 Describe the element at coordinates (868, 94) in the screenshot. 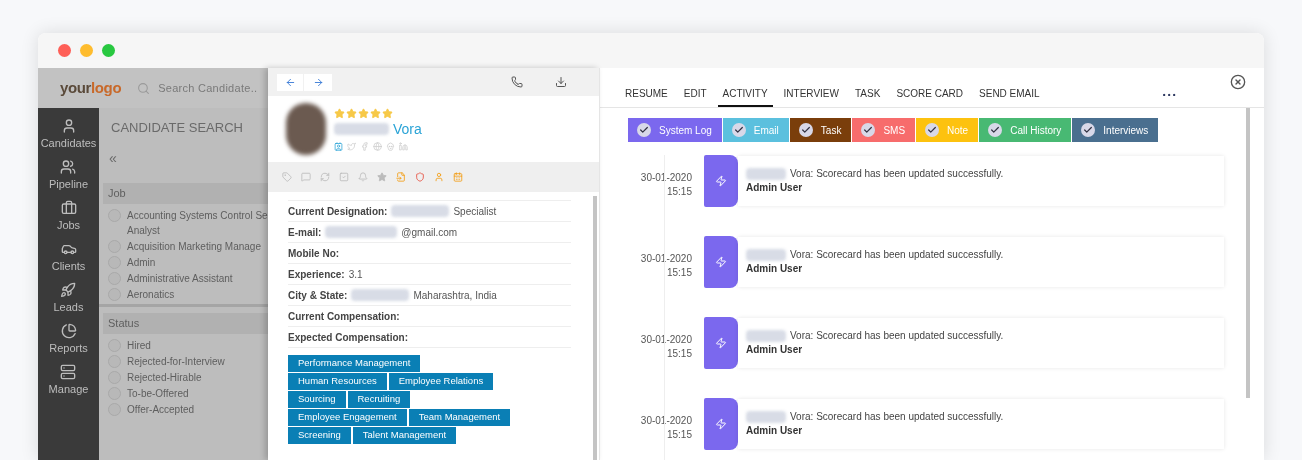

I see `tab: TASK` at that location.